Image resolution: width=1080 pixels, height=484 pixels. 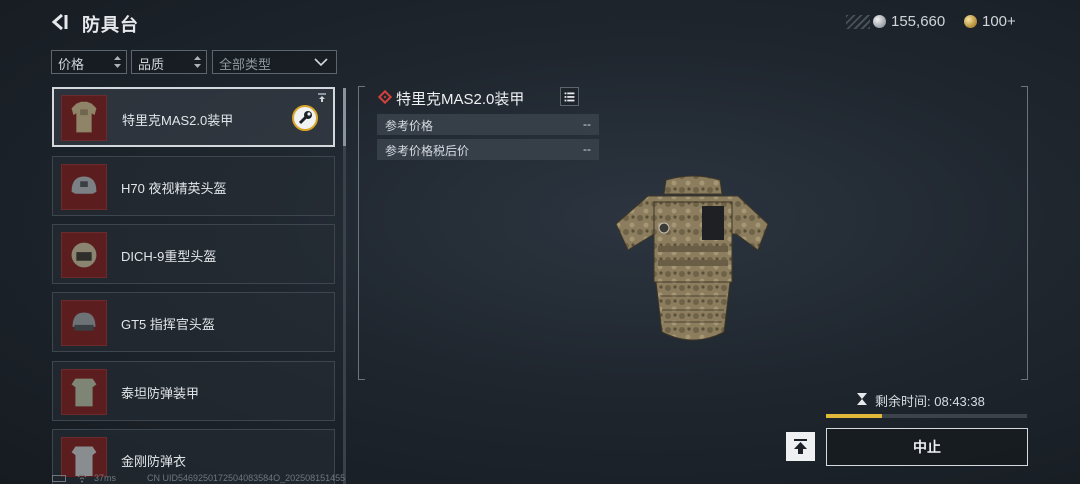 What do you see at coordinates (154, 461) in the screenshot?
I see `item-name: 金刚防弹衣` at bounding box center [154, 461].